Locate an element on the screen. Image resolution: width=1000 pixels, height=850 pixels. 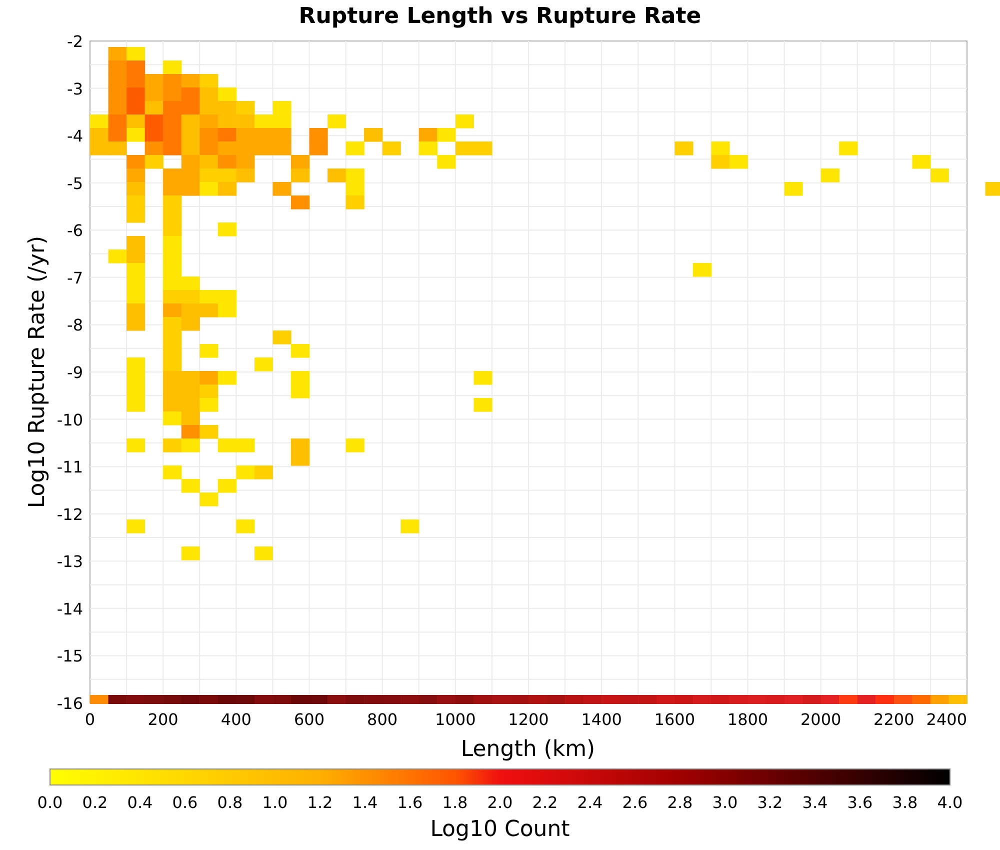
tick-label: -2 is located at coordinates (75, 41).